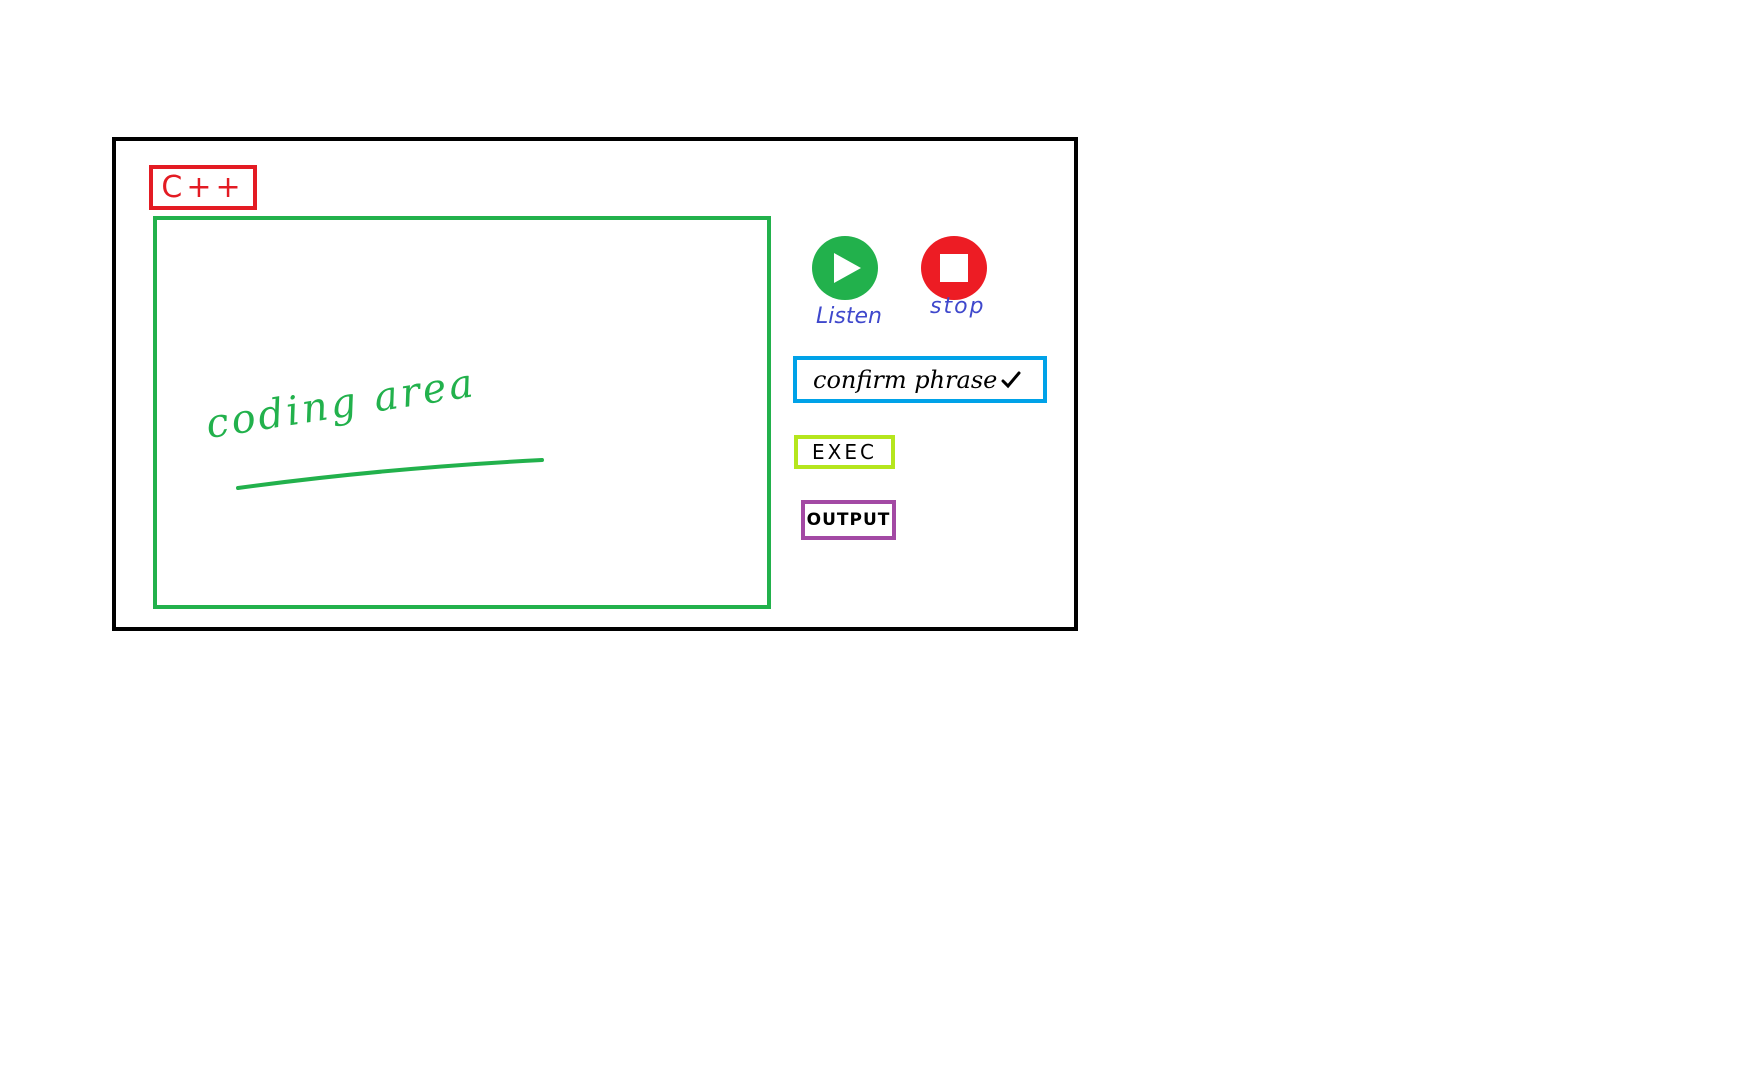  What do you see at coordinates (1011, 379) in the screenshot?
I see `check-icon` at bounding box center [1011, 379].